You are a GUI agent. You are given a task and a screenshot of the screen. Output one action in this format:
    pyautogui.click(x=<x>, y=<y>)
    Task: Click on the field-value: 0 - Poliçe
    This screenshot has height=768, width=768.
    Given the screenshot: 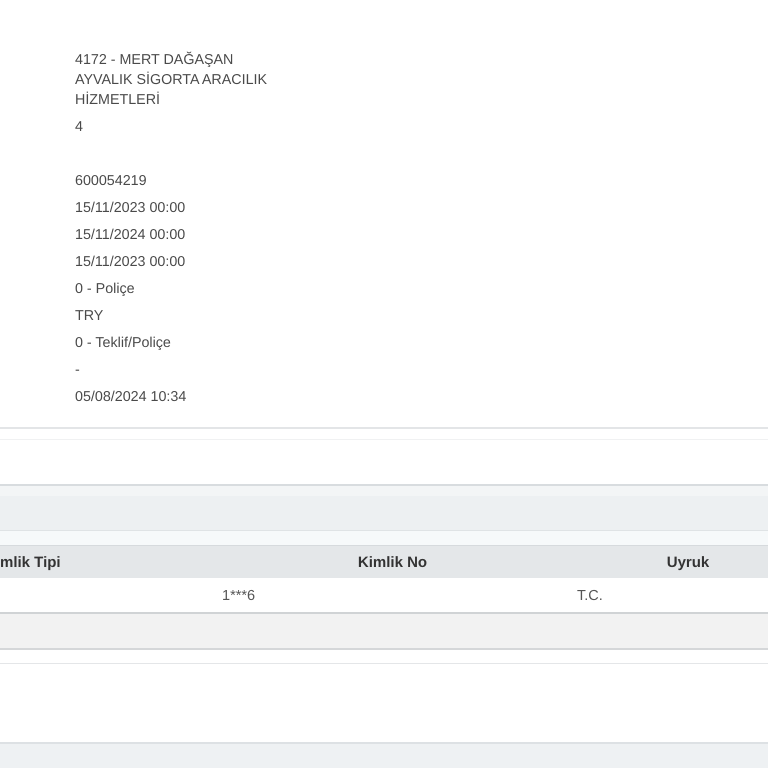 What is the action you would take?
    pyautogui.click(x=105, y=289)
    